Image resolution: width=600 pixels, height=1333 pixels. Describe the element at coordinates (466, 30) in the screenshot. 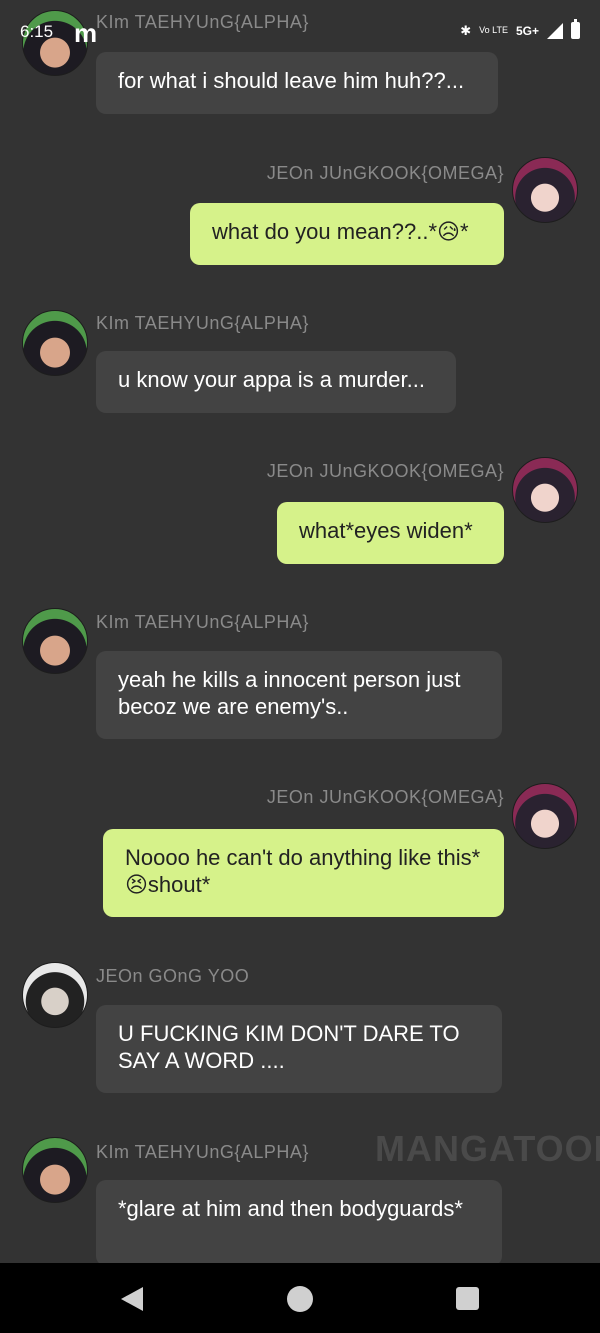

I see `bluetooth-icon: ✱` at that location.